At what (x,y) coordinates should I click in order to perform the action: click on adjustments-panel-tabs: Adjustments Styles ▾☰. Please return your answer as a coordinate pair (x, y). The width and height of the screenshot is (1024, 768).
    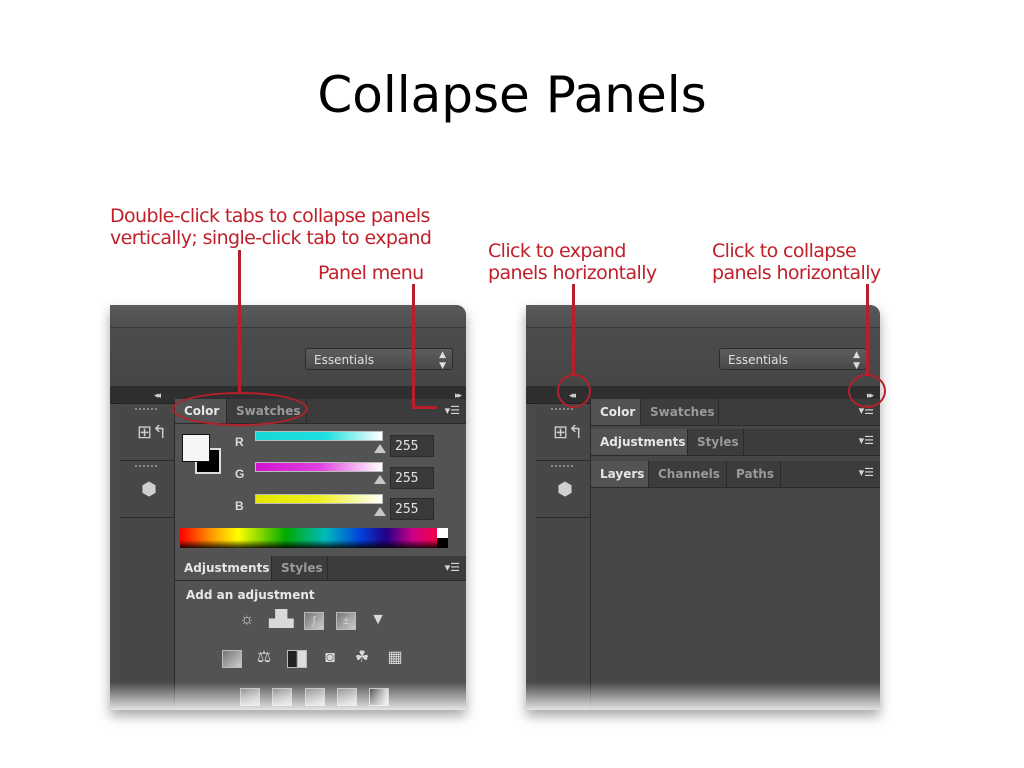
    Looking at the image, I should click on (320, 568).